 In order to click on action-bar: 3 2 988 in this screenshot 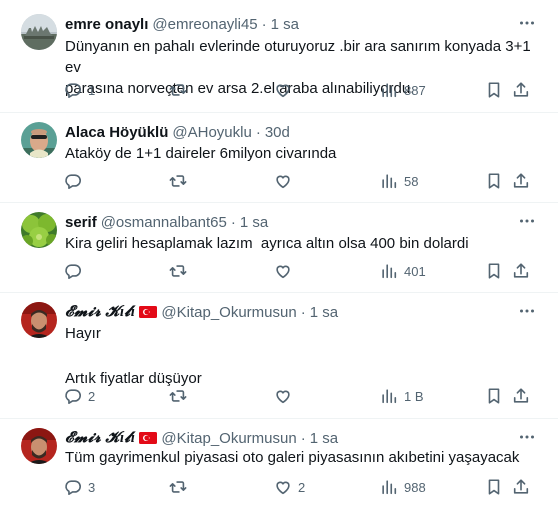, I will do `click(298, 487)`.